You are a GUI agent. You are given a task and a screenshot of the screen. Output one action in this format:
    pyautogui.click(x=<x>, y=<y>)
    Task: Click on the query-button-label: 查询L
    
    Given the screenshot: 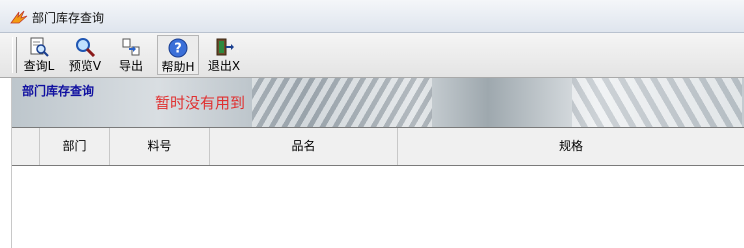 What is the action you would take?
    pyautogui.click(x=39, y=66)
    